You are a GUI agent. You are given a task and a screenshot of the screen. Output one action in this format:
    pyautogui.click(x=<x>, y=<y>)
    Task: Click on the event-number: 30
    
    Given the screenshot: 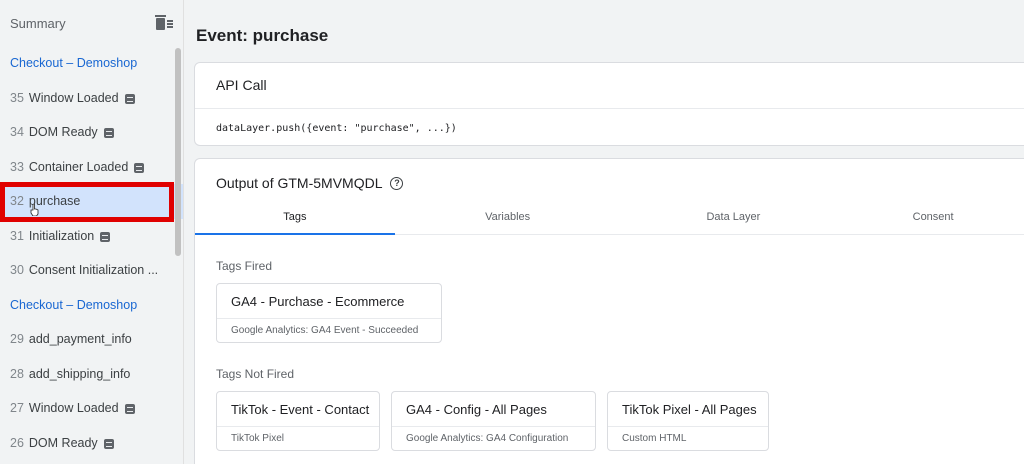 What is the action you would take?
    pyautogui.click(x=17, y=270)
    